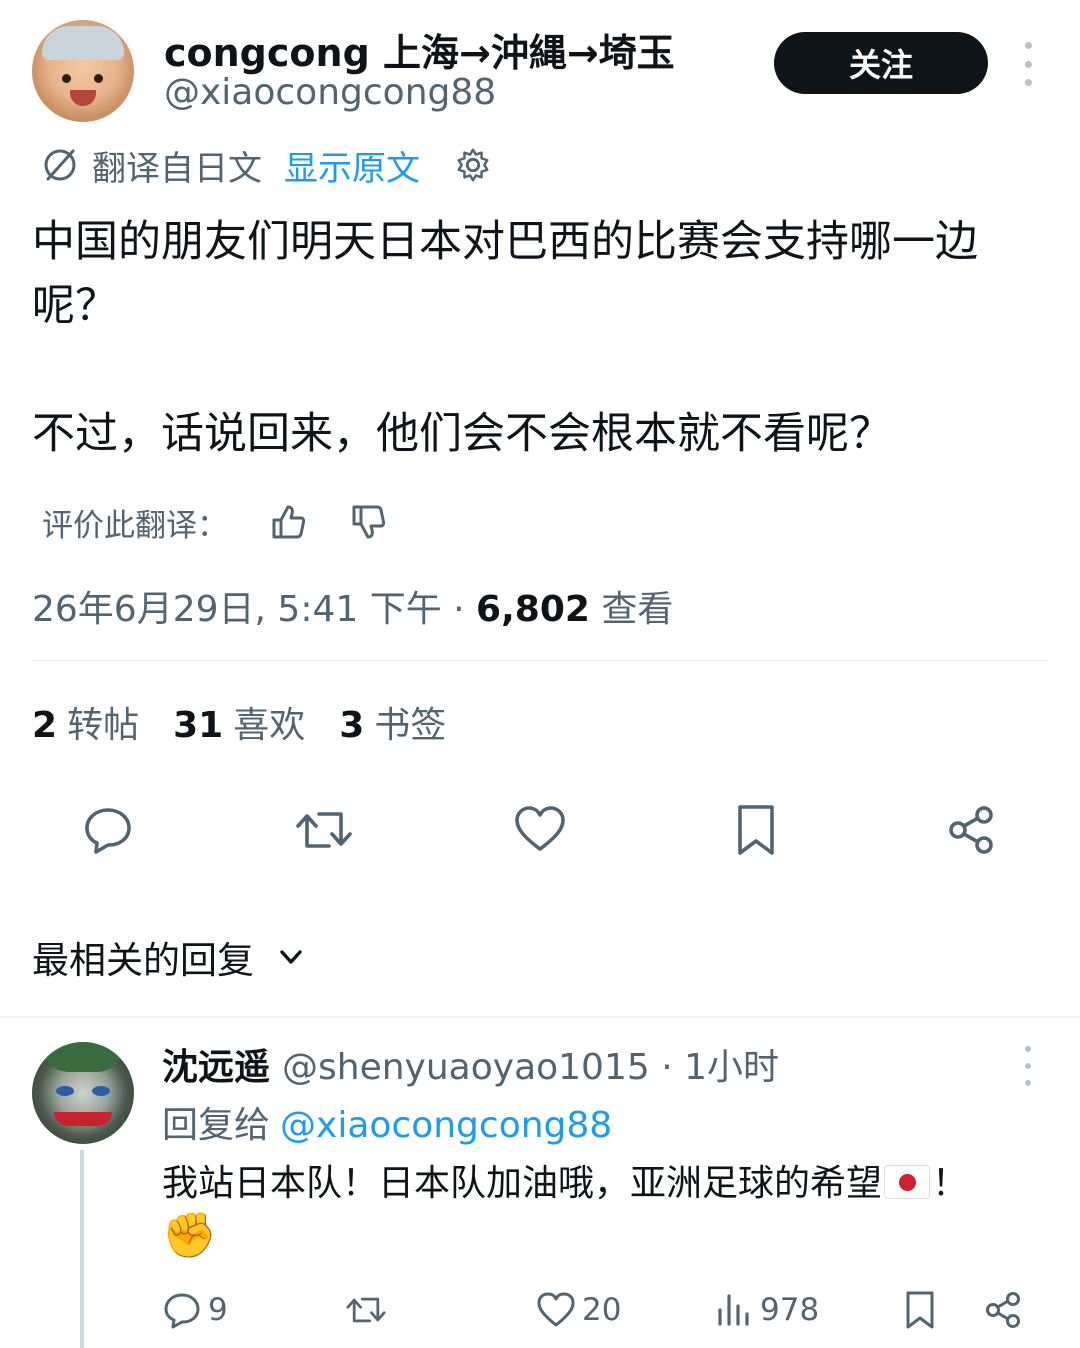 The image size is (1080, 1348). What do you see at coordinates (446, 1125) in the screenshot?
I see `replying-to-mention: @xiaocongcong88` at bounding box center [446, 1125].